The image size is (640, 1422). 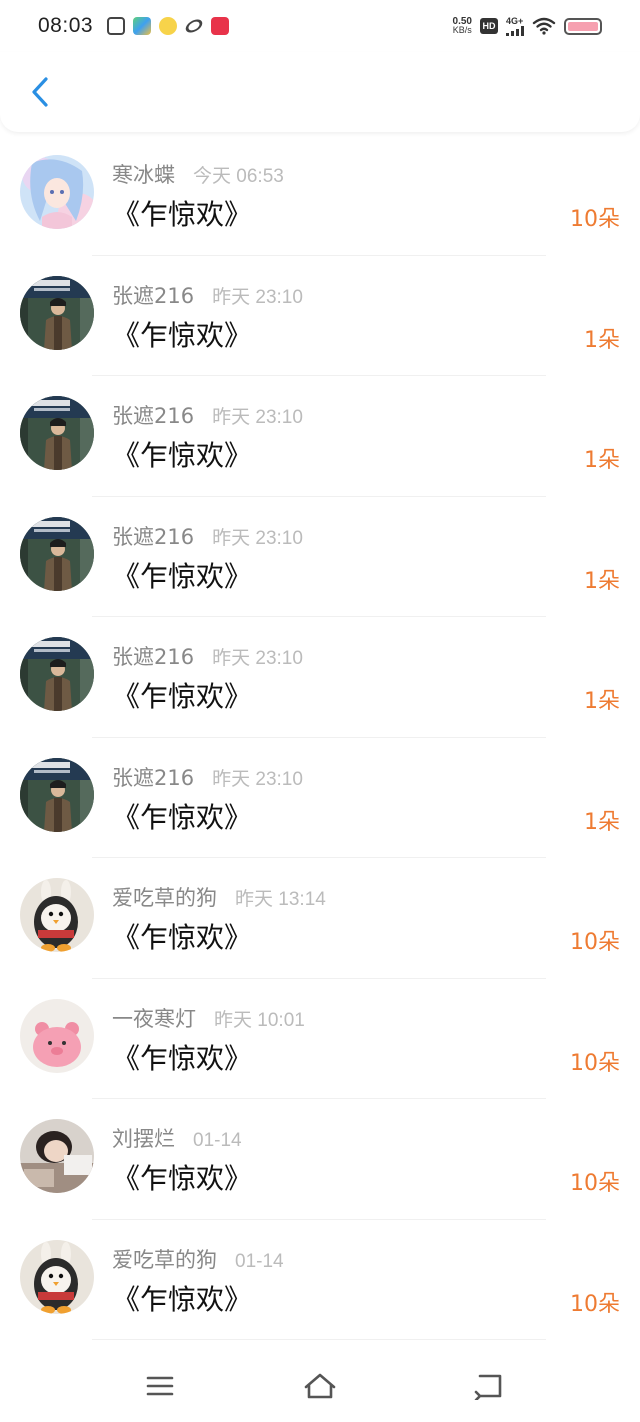 I want to click on net-speed: 0.50 KB/s, so click(x=462, y=26).